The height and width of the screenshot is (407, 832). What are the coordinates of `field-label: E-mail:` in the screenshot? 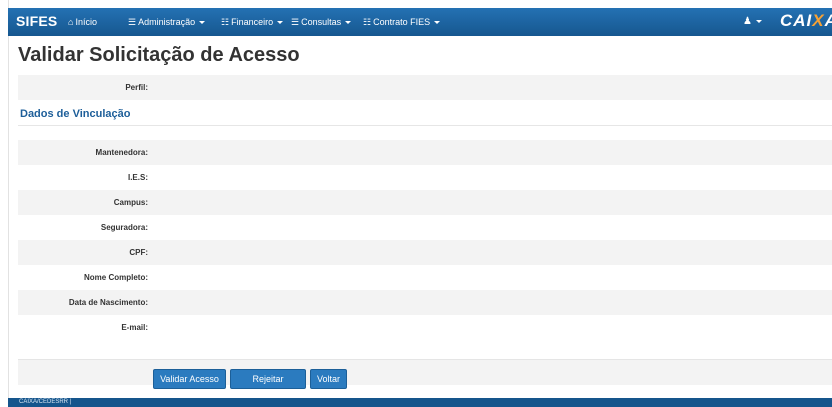 It's located at (134, 327).